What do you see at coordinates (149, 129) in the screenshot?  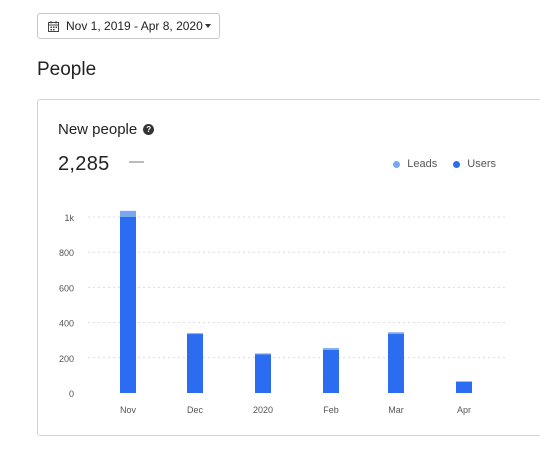 I see `help-icon: ?` at bounding box center [149, 129].